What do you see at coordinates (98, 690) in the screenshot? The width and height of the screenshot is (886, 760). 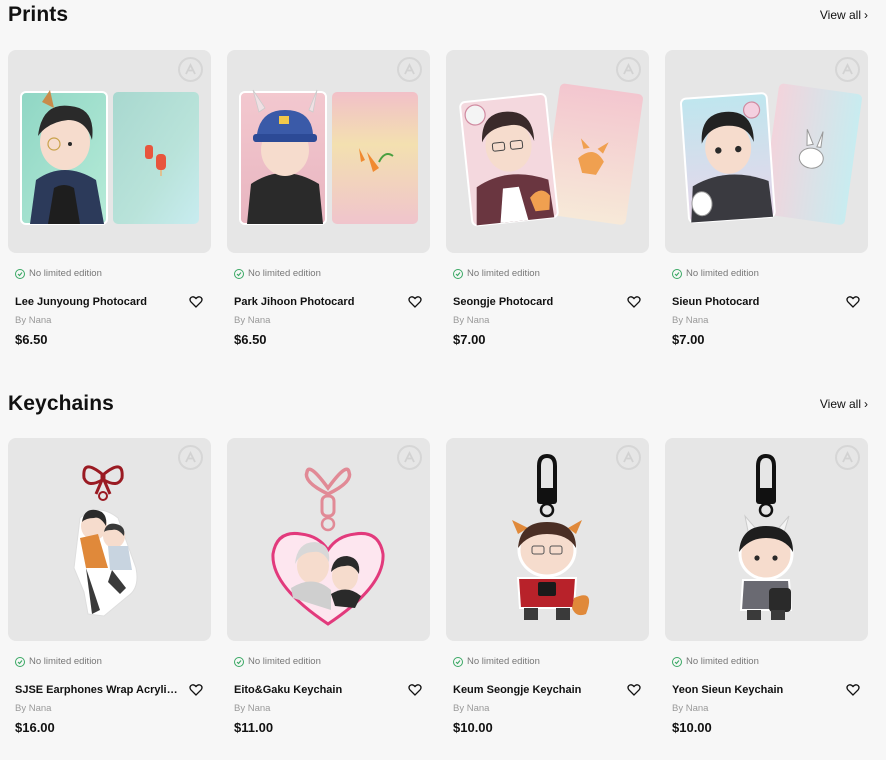 I see `product-name: SJSE Earphones Wrap Acrylic Keychain` at bounding box center [98, 690].